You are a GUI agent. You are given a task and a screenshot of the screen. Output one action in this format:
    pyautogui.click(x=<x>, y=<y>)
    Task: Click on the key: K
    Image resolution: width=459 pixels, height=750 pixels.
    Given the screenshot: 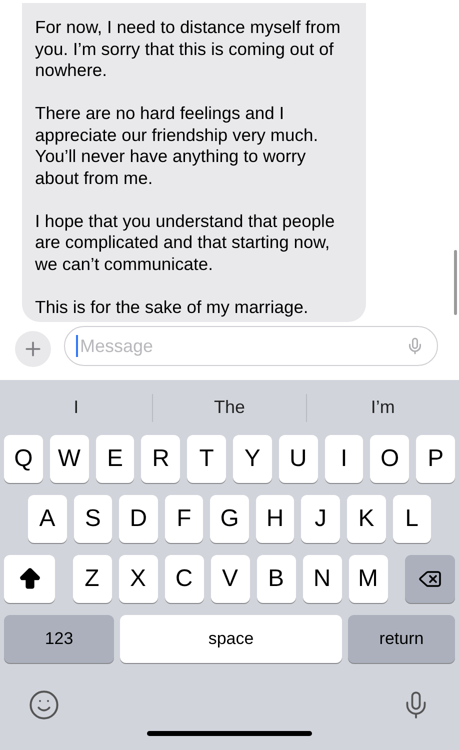 What is the action you would take?
    pyautogui.click(x=366, y=519)
    